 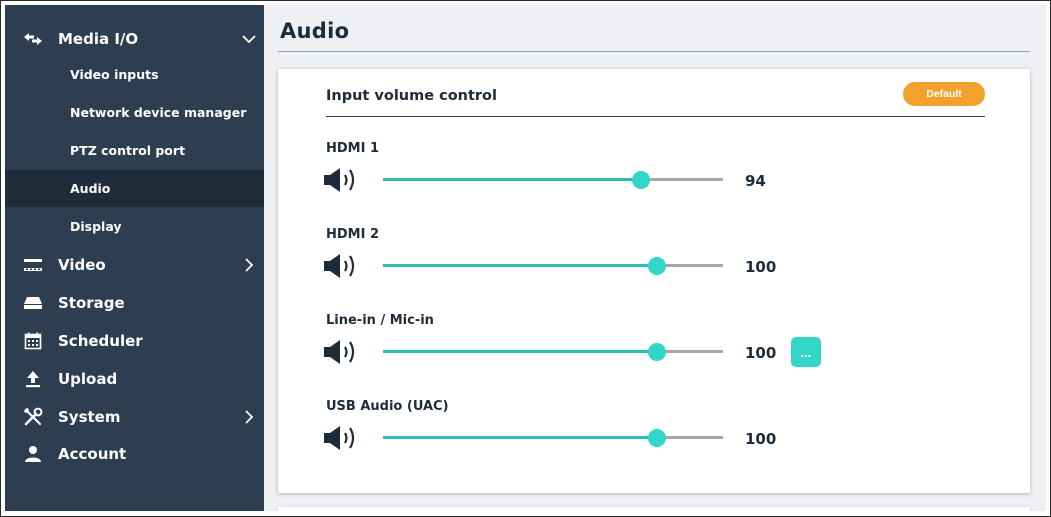 What do you see at coordinates (88, 378) in the screenshot?
I see `sidebar-item-label: Upload` at bounding box center [88, 378].